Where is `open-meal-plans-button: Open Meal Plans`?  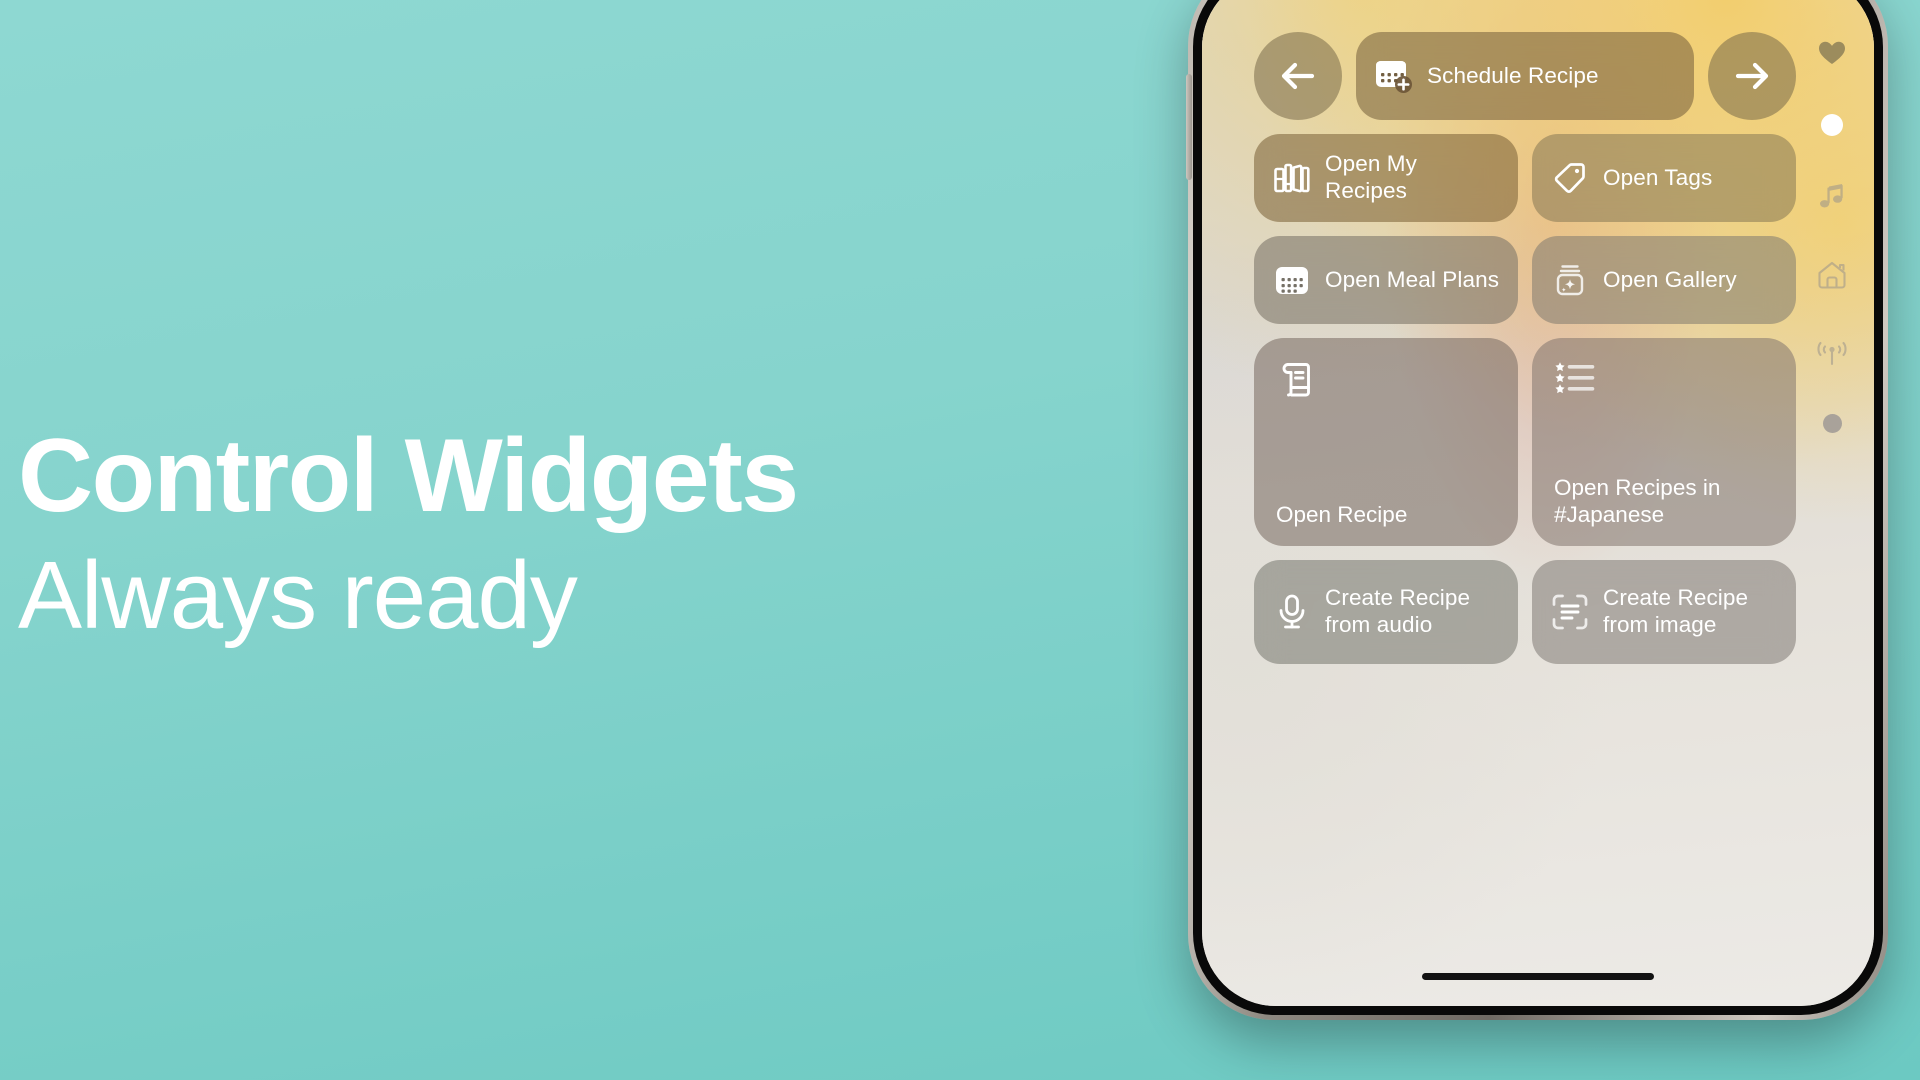 open-meal-plans-button: Open Meal Plans is located at coordinates (1386, 280).